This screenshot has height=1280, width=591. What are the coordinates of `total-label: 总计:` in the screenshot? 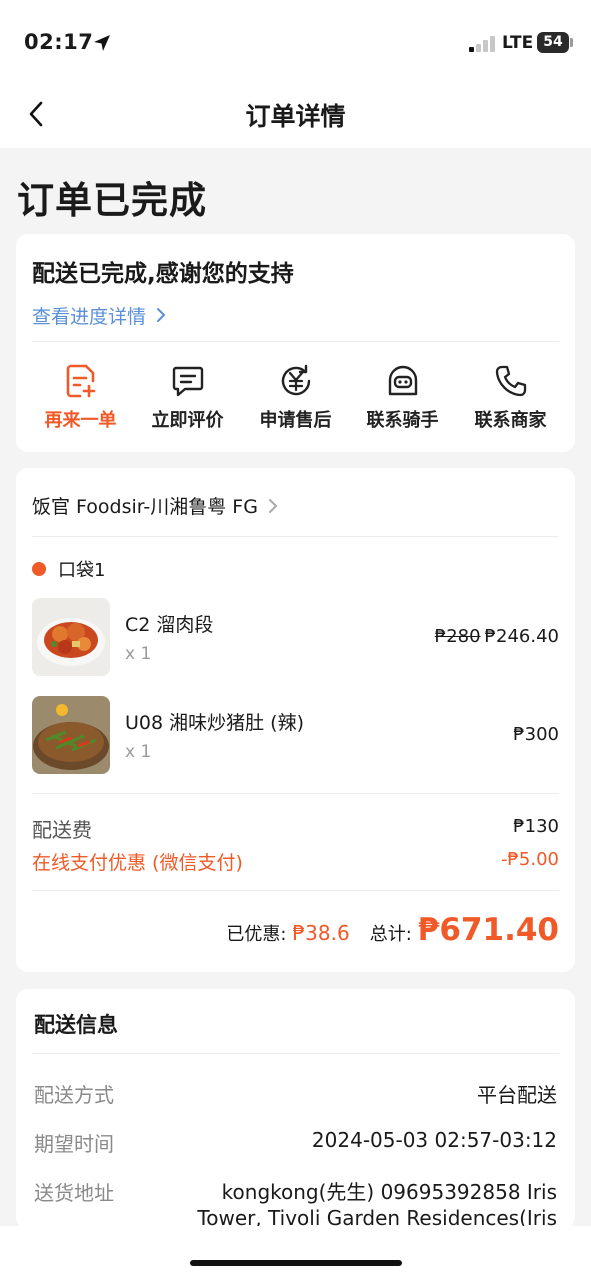 It's located at (390, 934).